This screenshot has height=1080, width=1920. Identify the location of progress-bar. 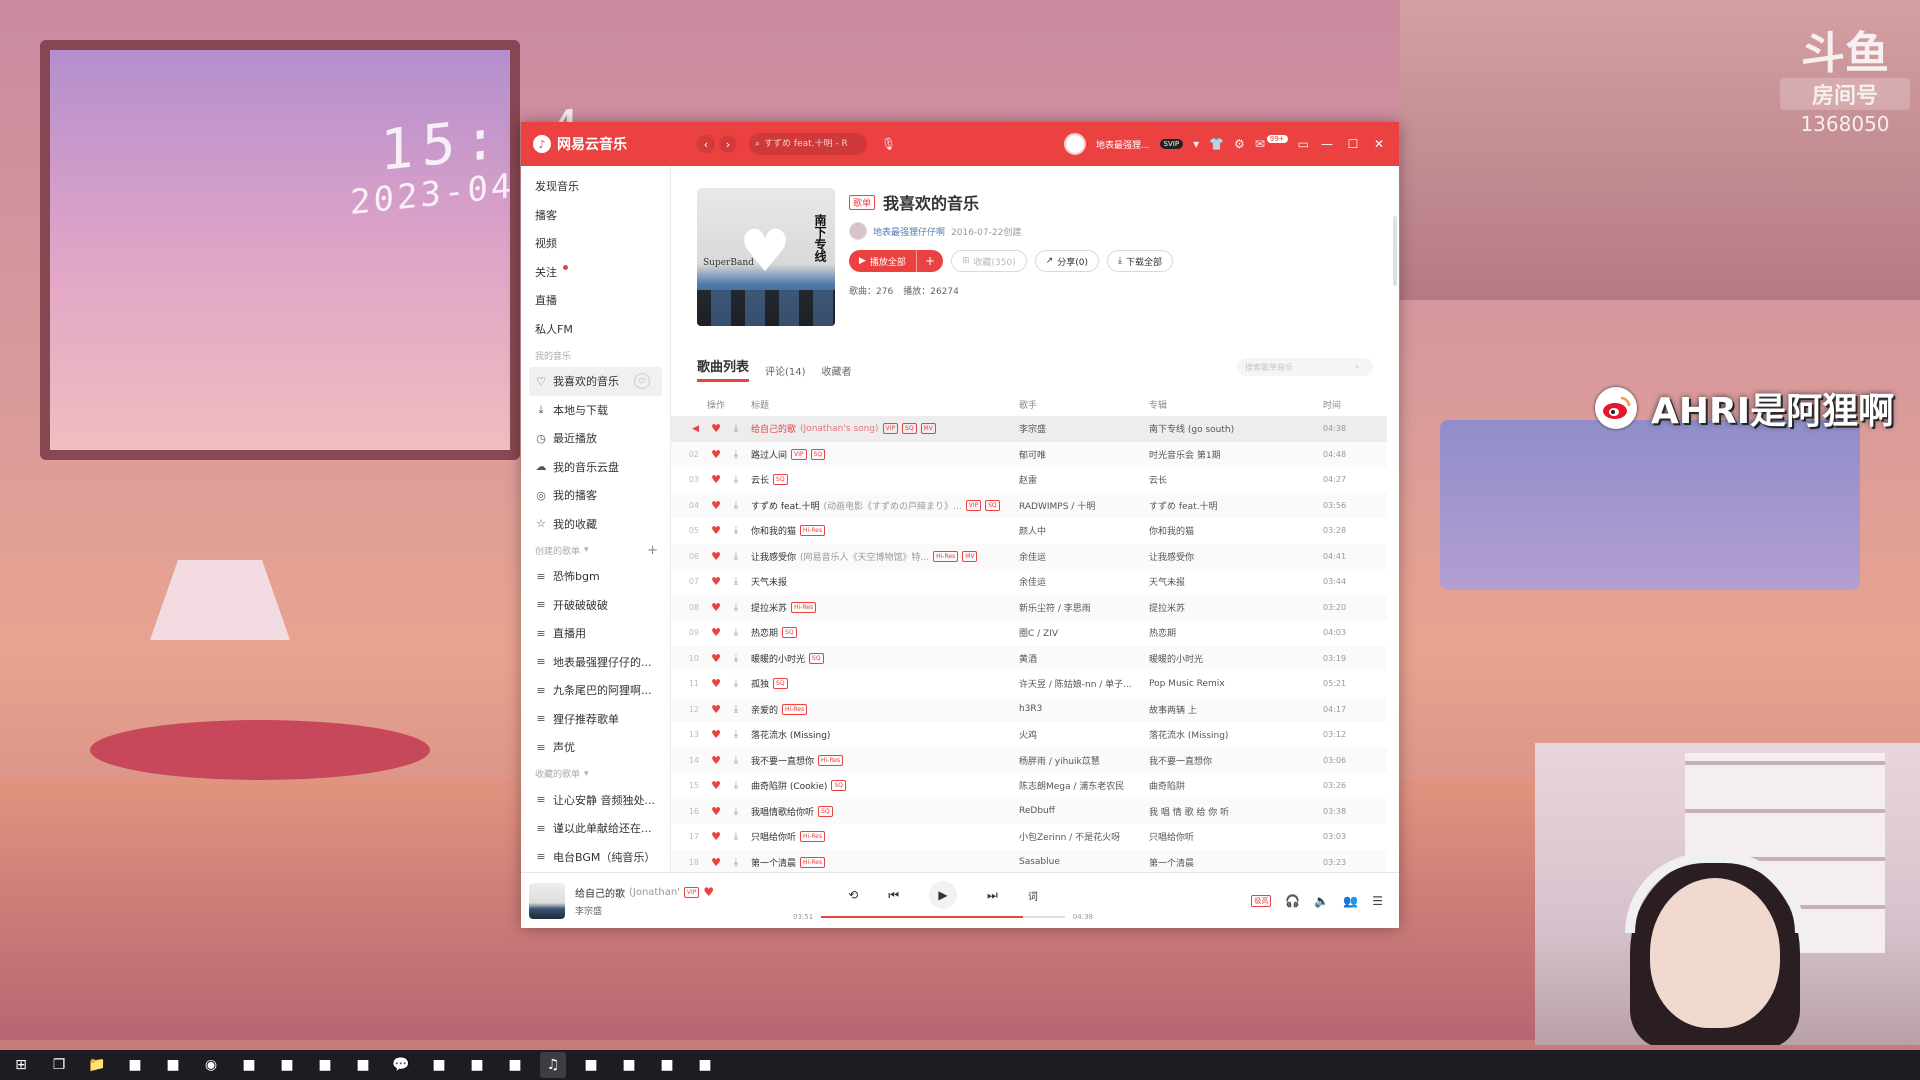
(943, 917).